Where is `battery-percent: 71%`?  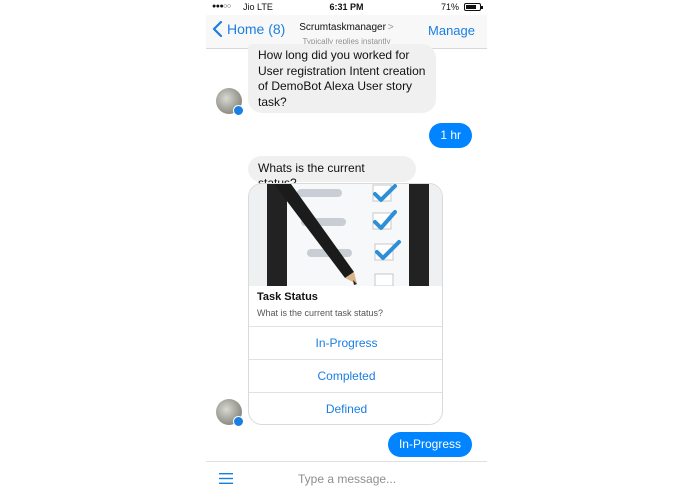
battery-percent: 71% is located at coordinates (449, 7).